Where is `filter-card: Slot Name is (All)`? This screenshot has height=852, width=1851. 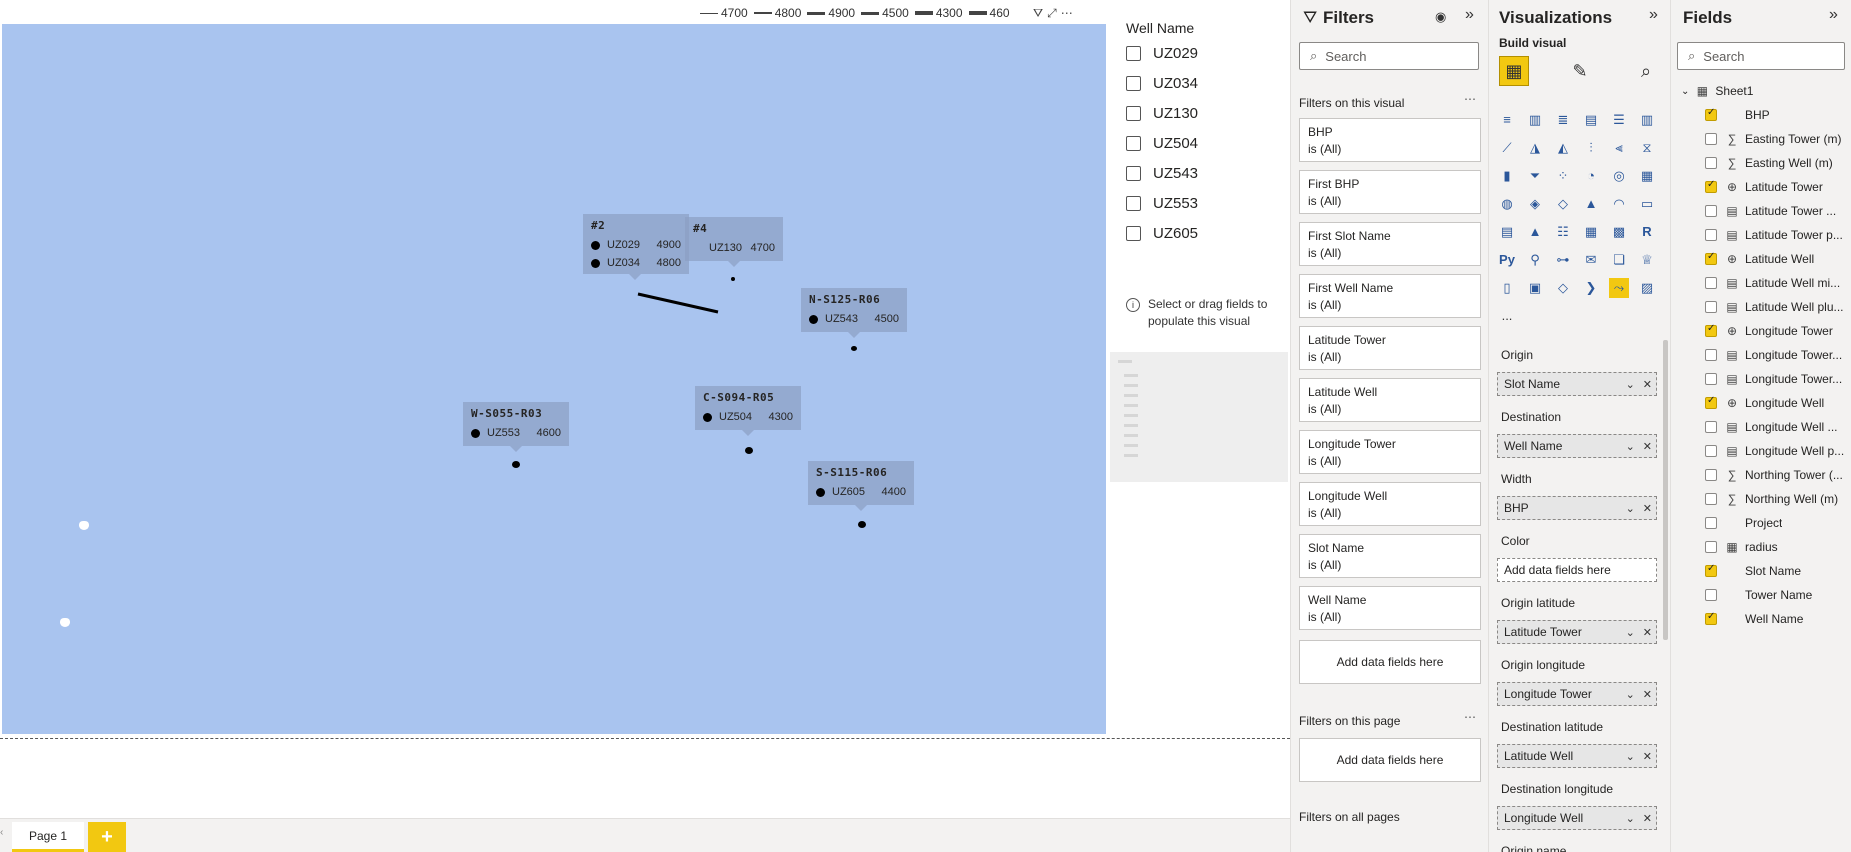
filter-card: Slot Name is (All) is located at coordinates (1390, 556).